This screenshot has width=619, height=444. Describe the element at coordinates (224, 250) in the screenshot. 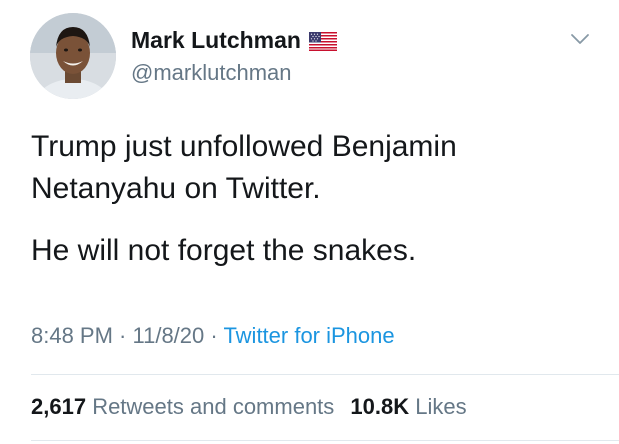

I see `tweet-paragraph: He will not forget the snakes.` at that location.